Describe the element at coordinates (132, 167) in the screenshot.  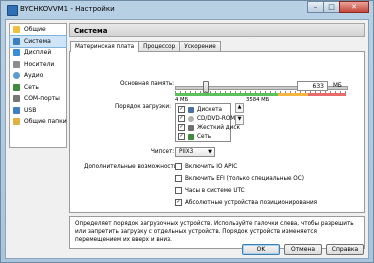
I see `extra-features-label: Дополнительные возможности:` at that location.